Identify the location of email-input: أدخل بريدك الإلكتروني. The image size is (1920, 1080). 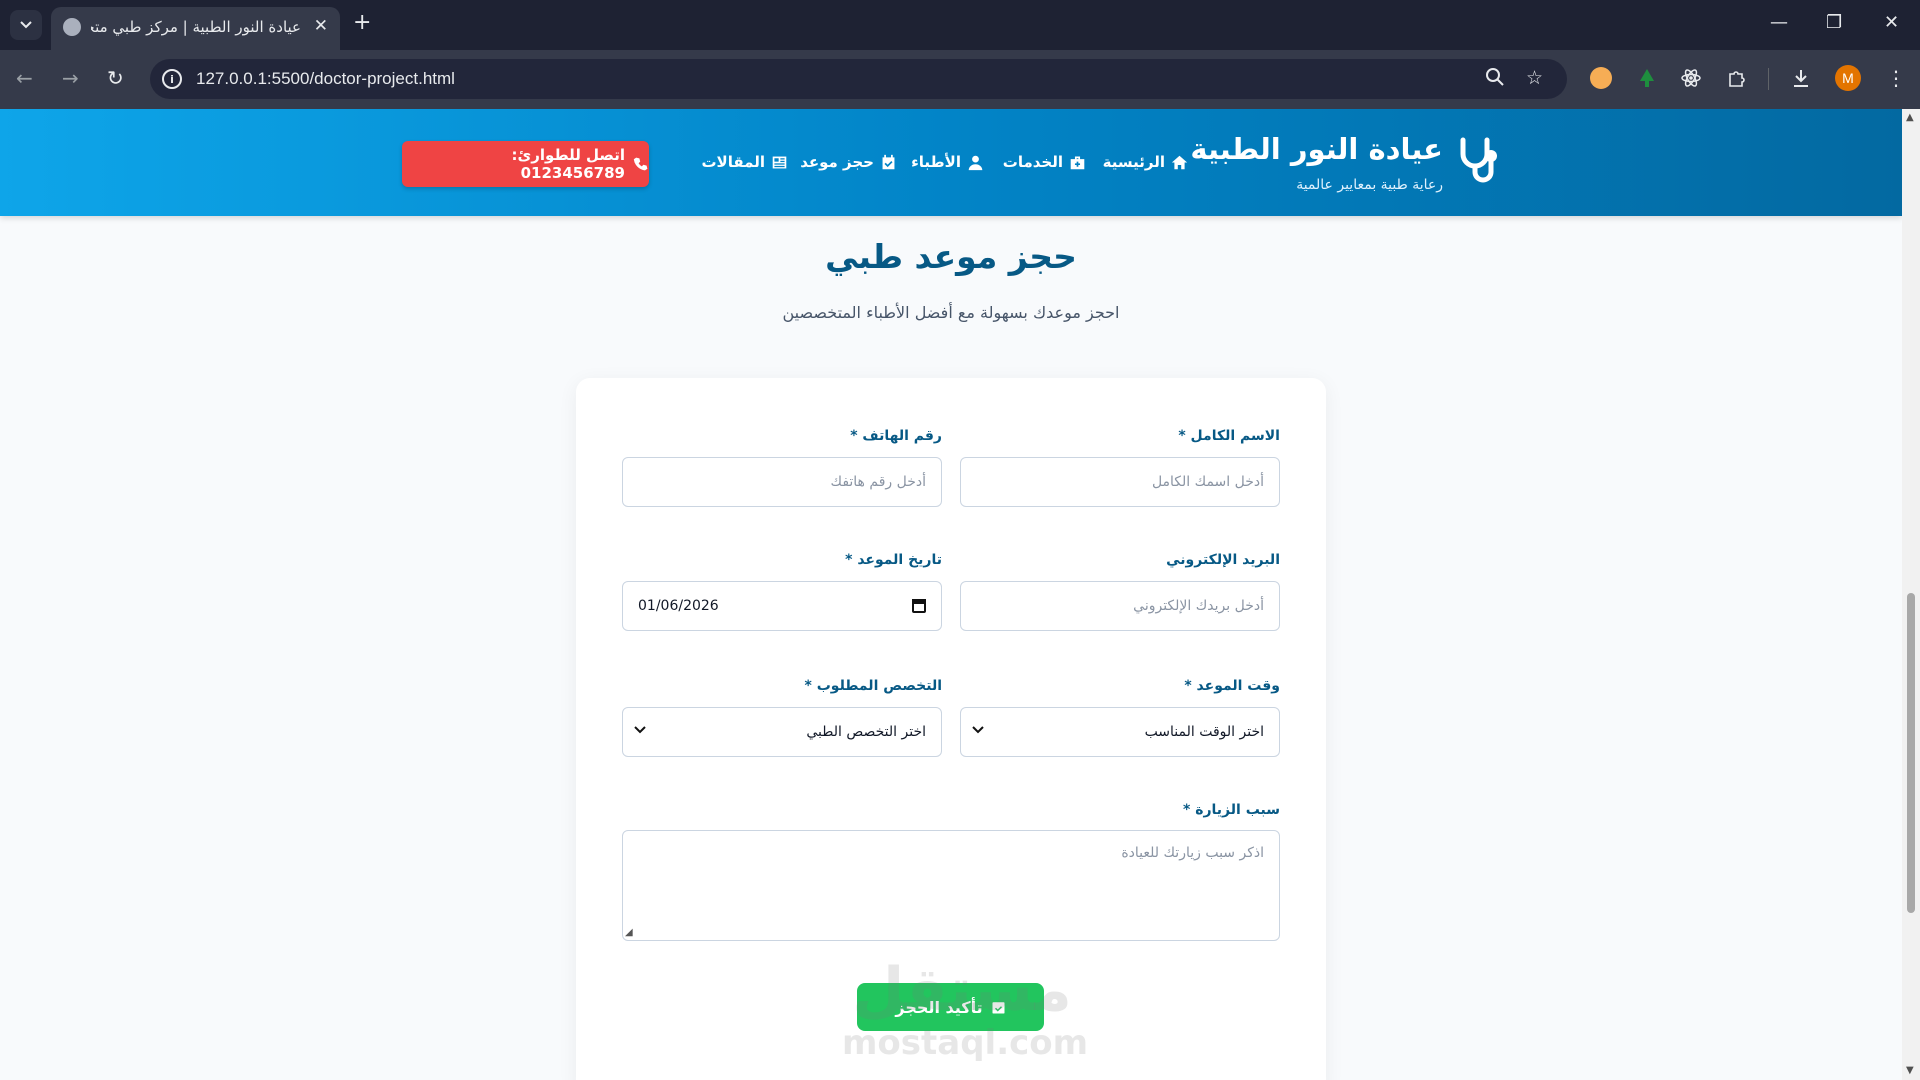
(1120, 606).